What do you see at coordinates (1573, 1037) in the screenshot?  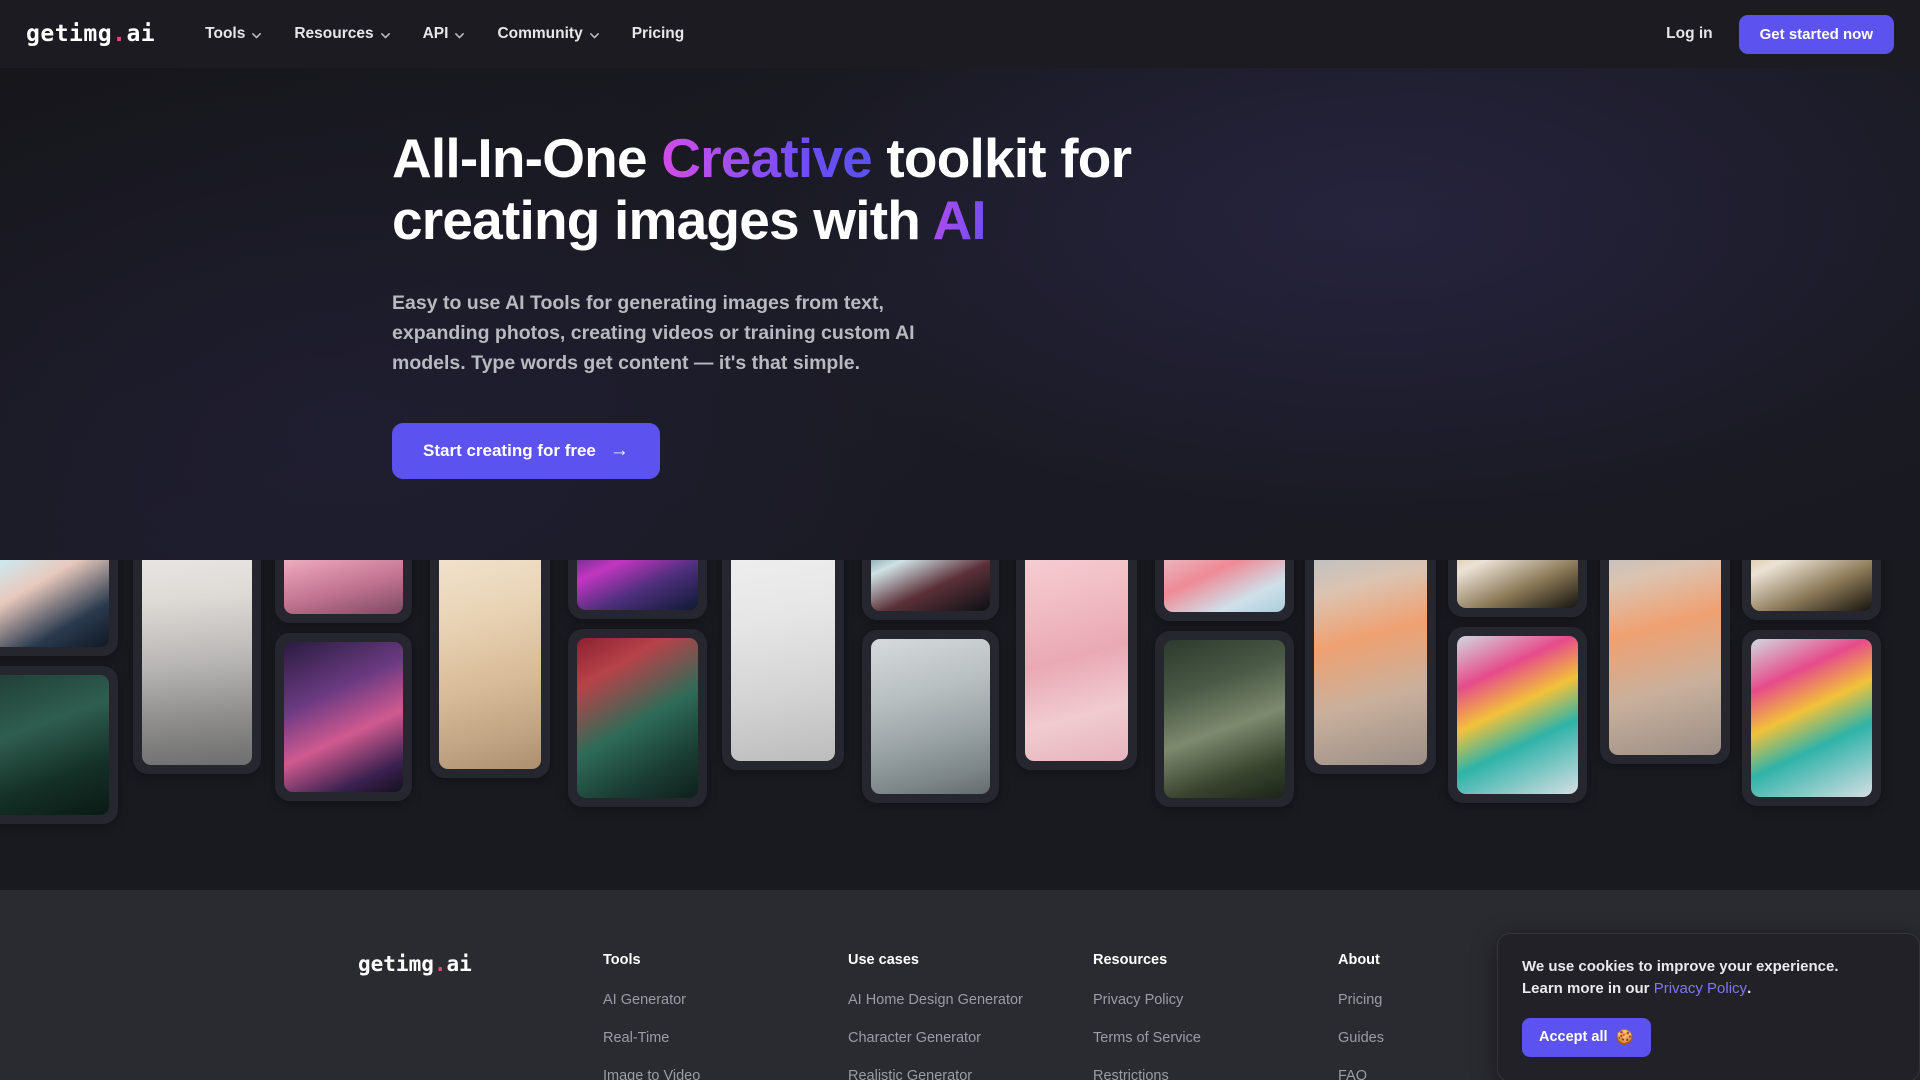 I see `accept-all-label: Accept all` at bounding box center [1573, 1037].